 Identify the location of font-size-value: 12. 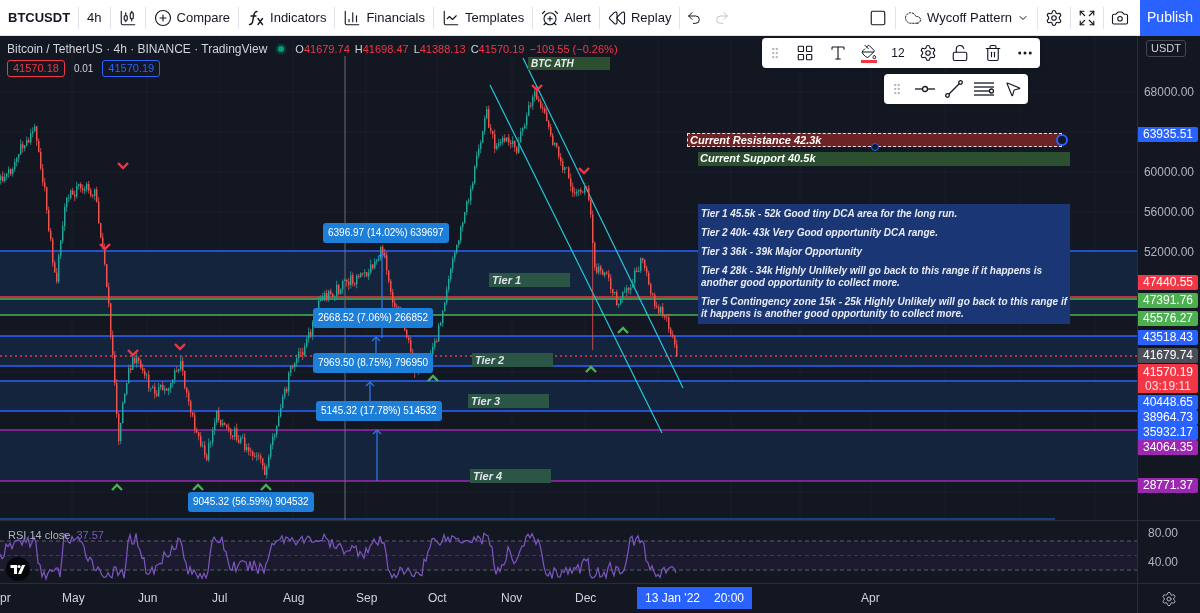
(898, 53).